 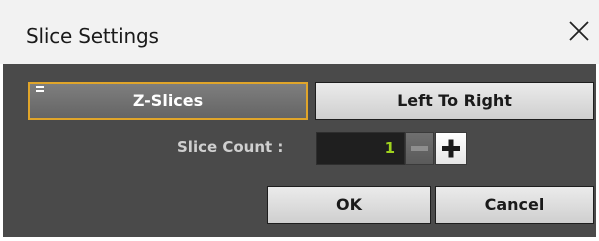 I want to click on plus-icon, so click(x=451, y=148).